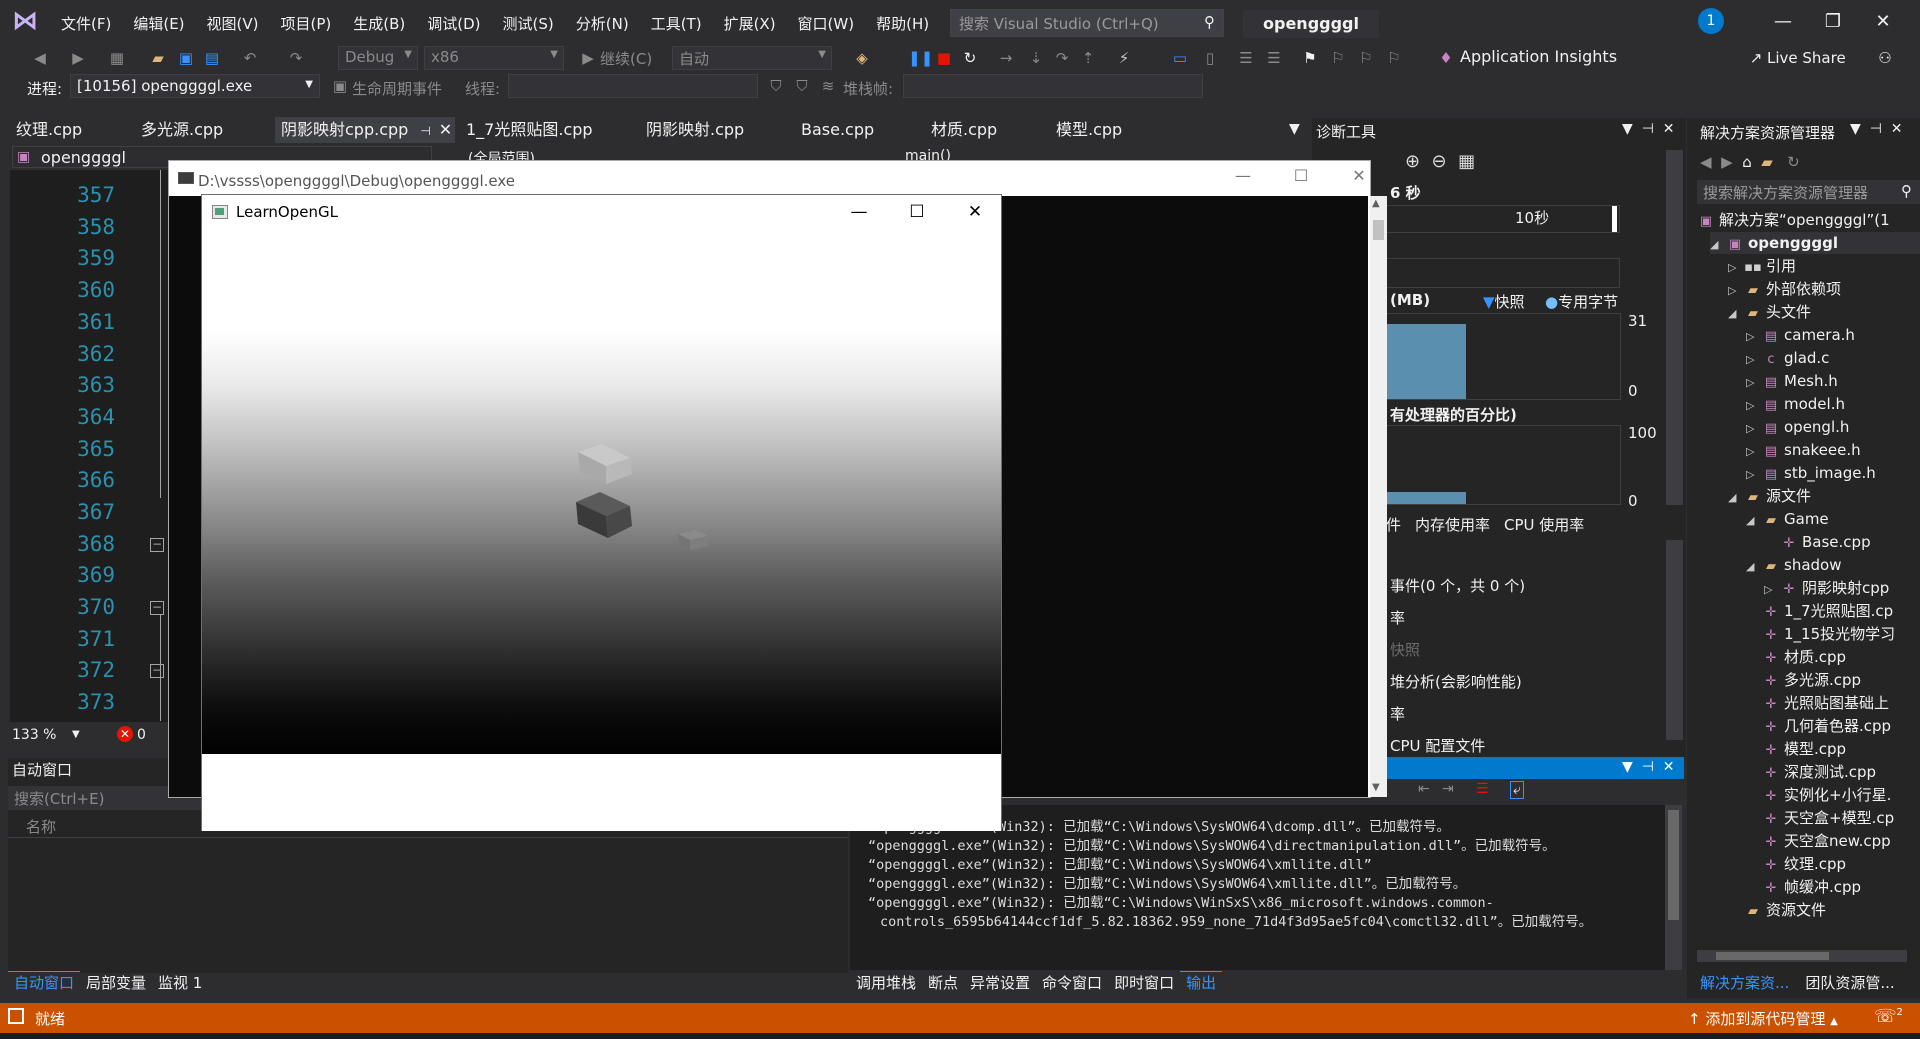 This screenshot has width=1920, height=1039. Describe the element at coordinates (1826, 588) in the screenshot. I see `tree-item: ▷ ✛ 阴影映射cpp` at that location.